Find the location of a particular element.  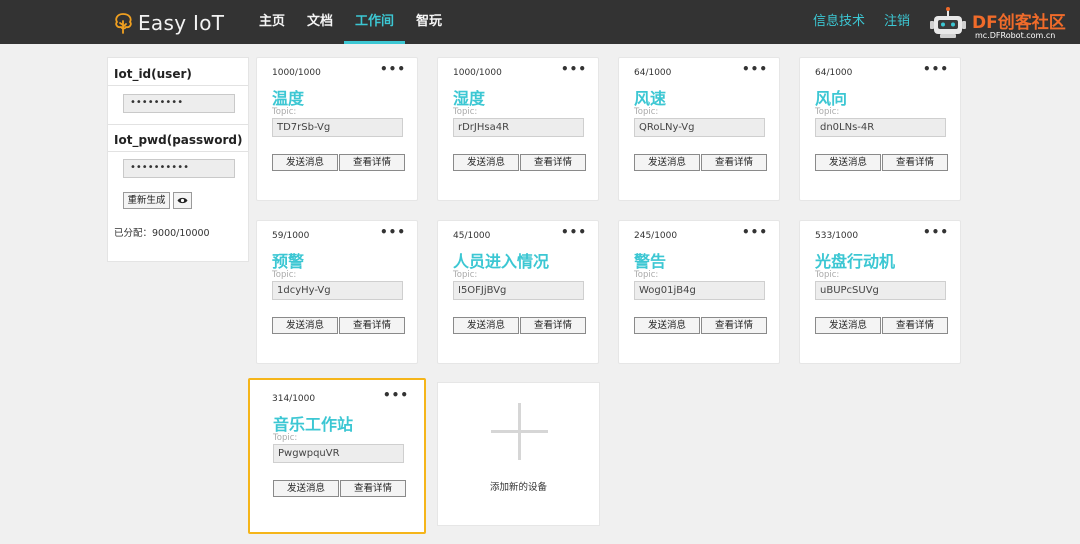

plus-icon is located at coordinates (519, 431).